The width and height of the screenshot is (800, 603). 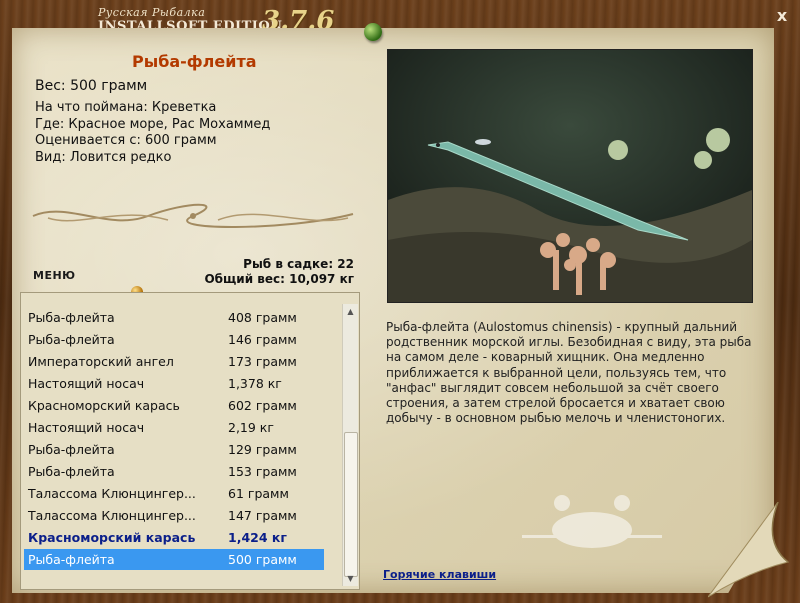 I want to click on fish-weight: Вес: 500 грамм, so click(x=91, y=86).